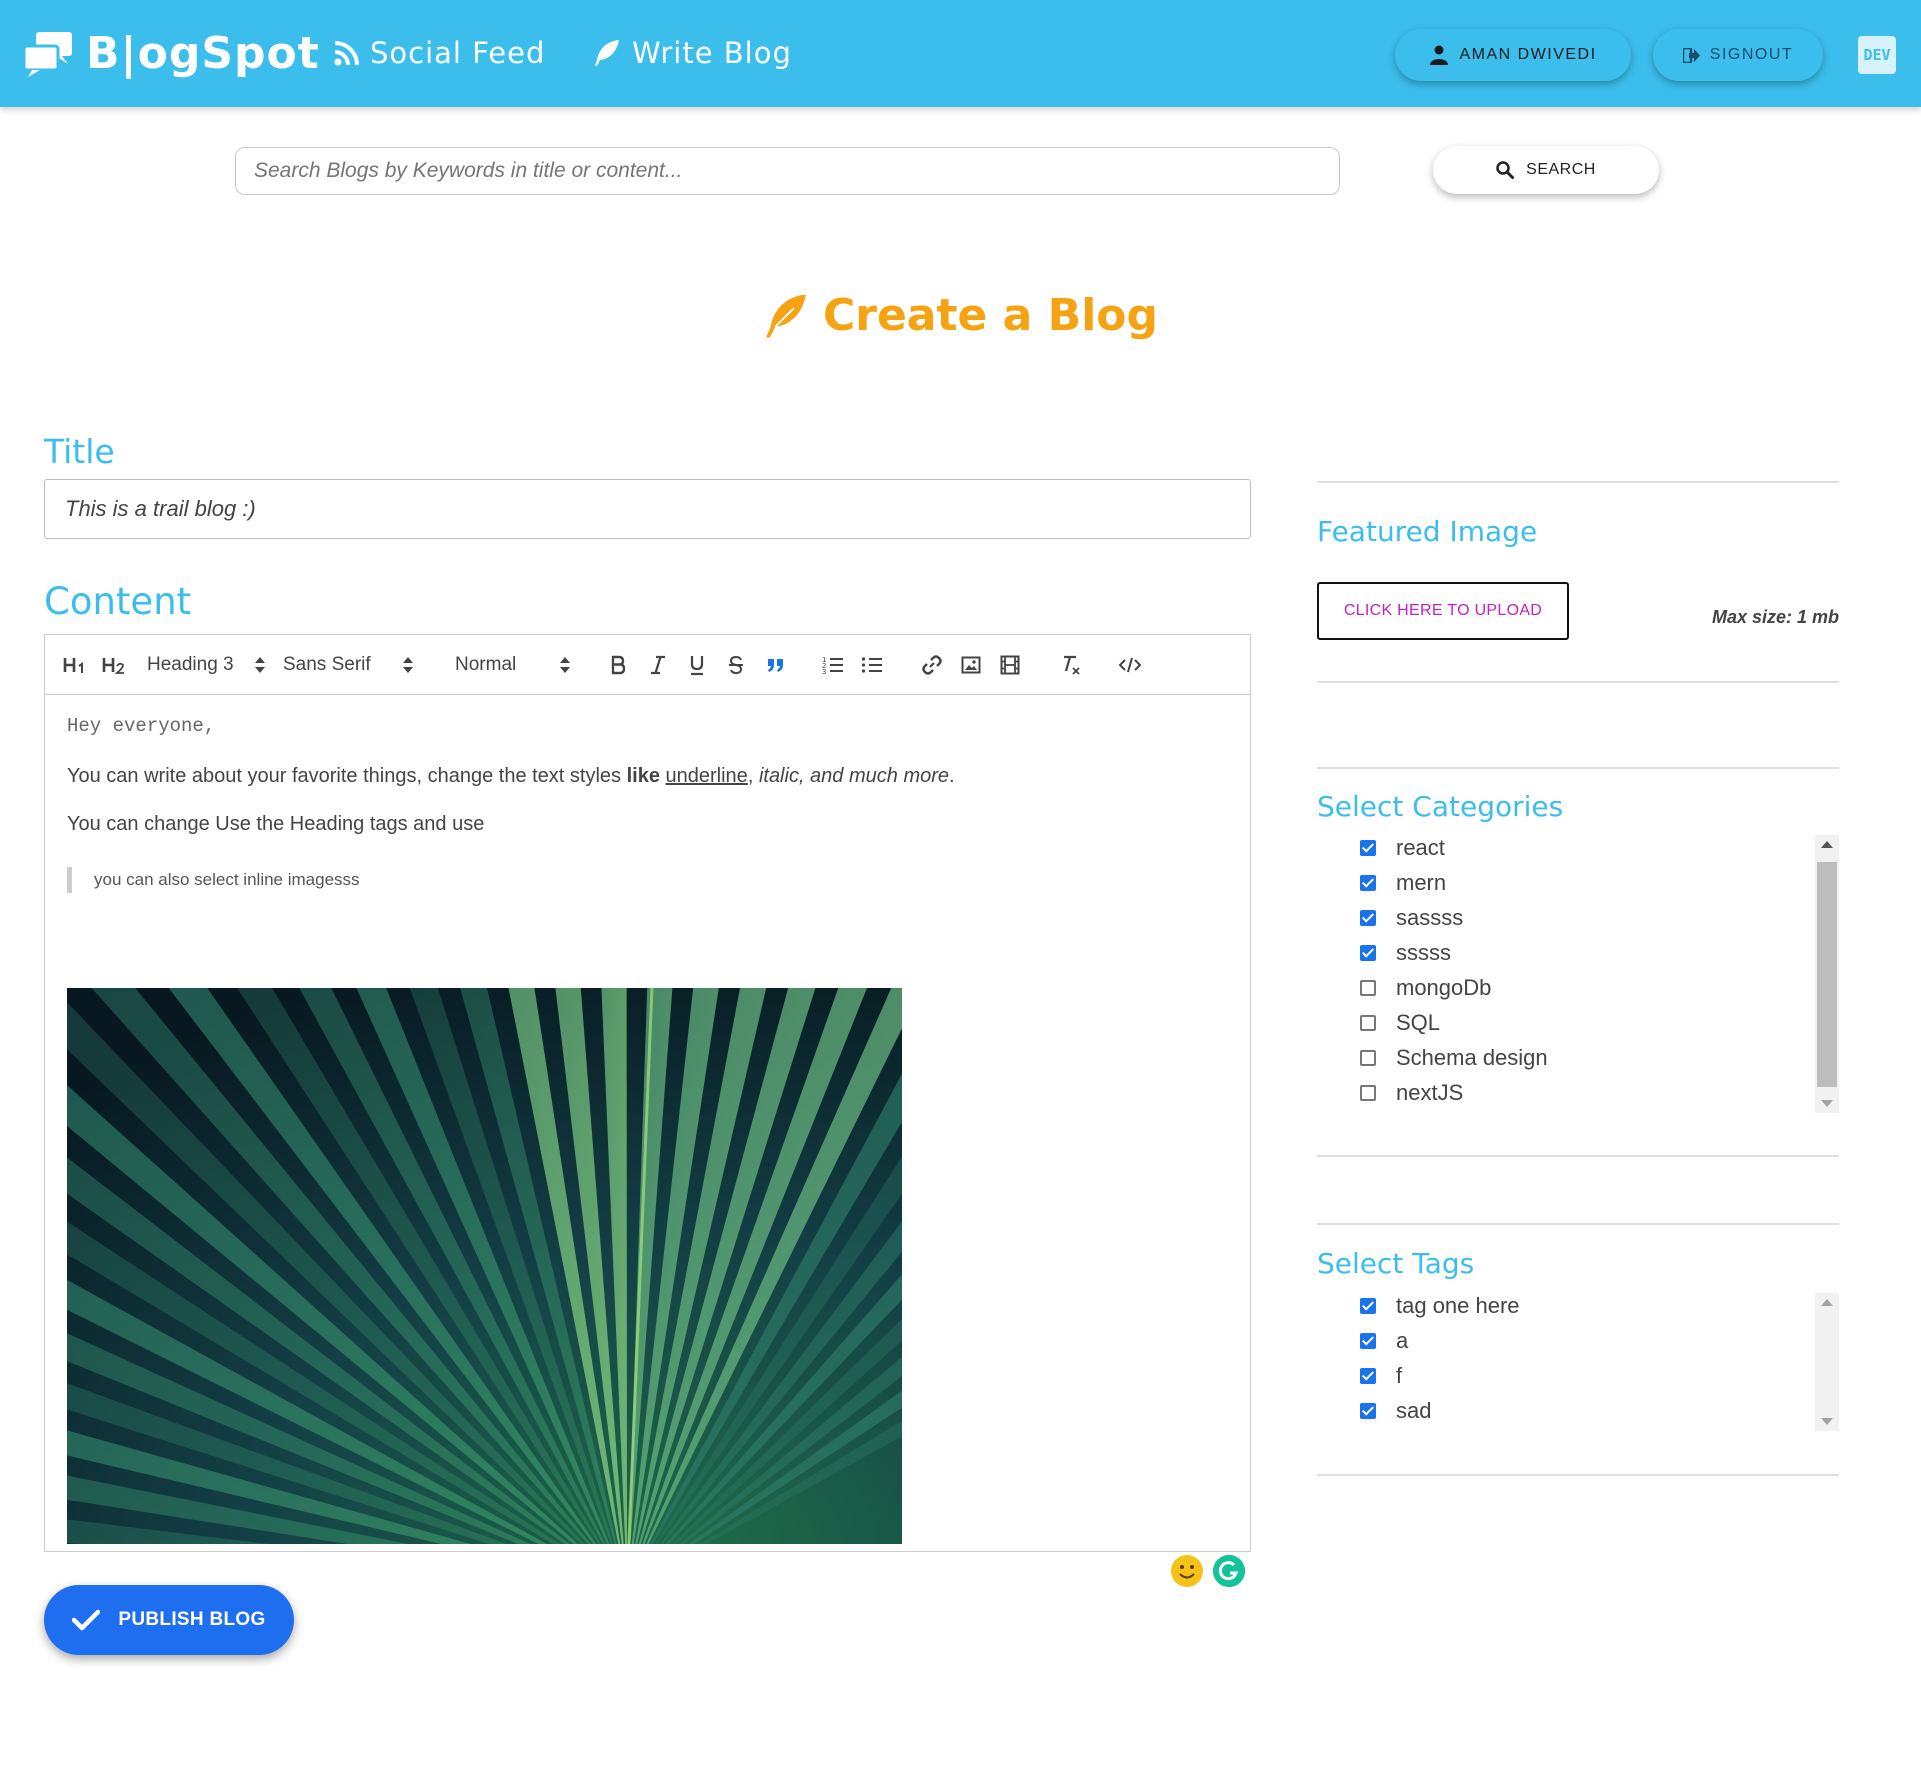  Describe the element at coordinates (118, 601) in the screenshot. I see `content-label: Content` at that location.